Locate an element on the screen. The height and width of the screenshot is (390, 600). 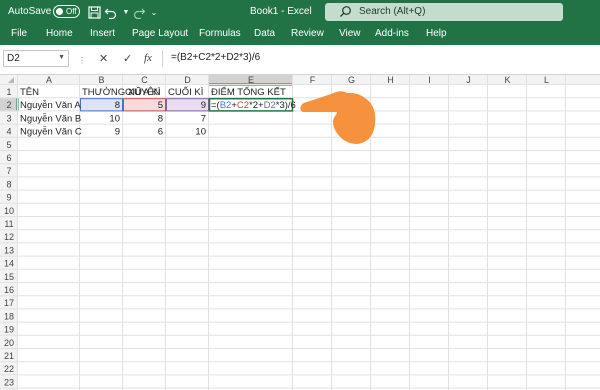
tab-review: Review is located at coordinates (307, 33).